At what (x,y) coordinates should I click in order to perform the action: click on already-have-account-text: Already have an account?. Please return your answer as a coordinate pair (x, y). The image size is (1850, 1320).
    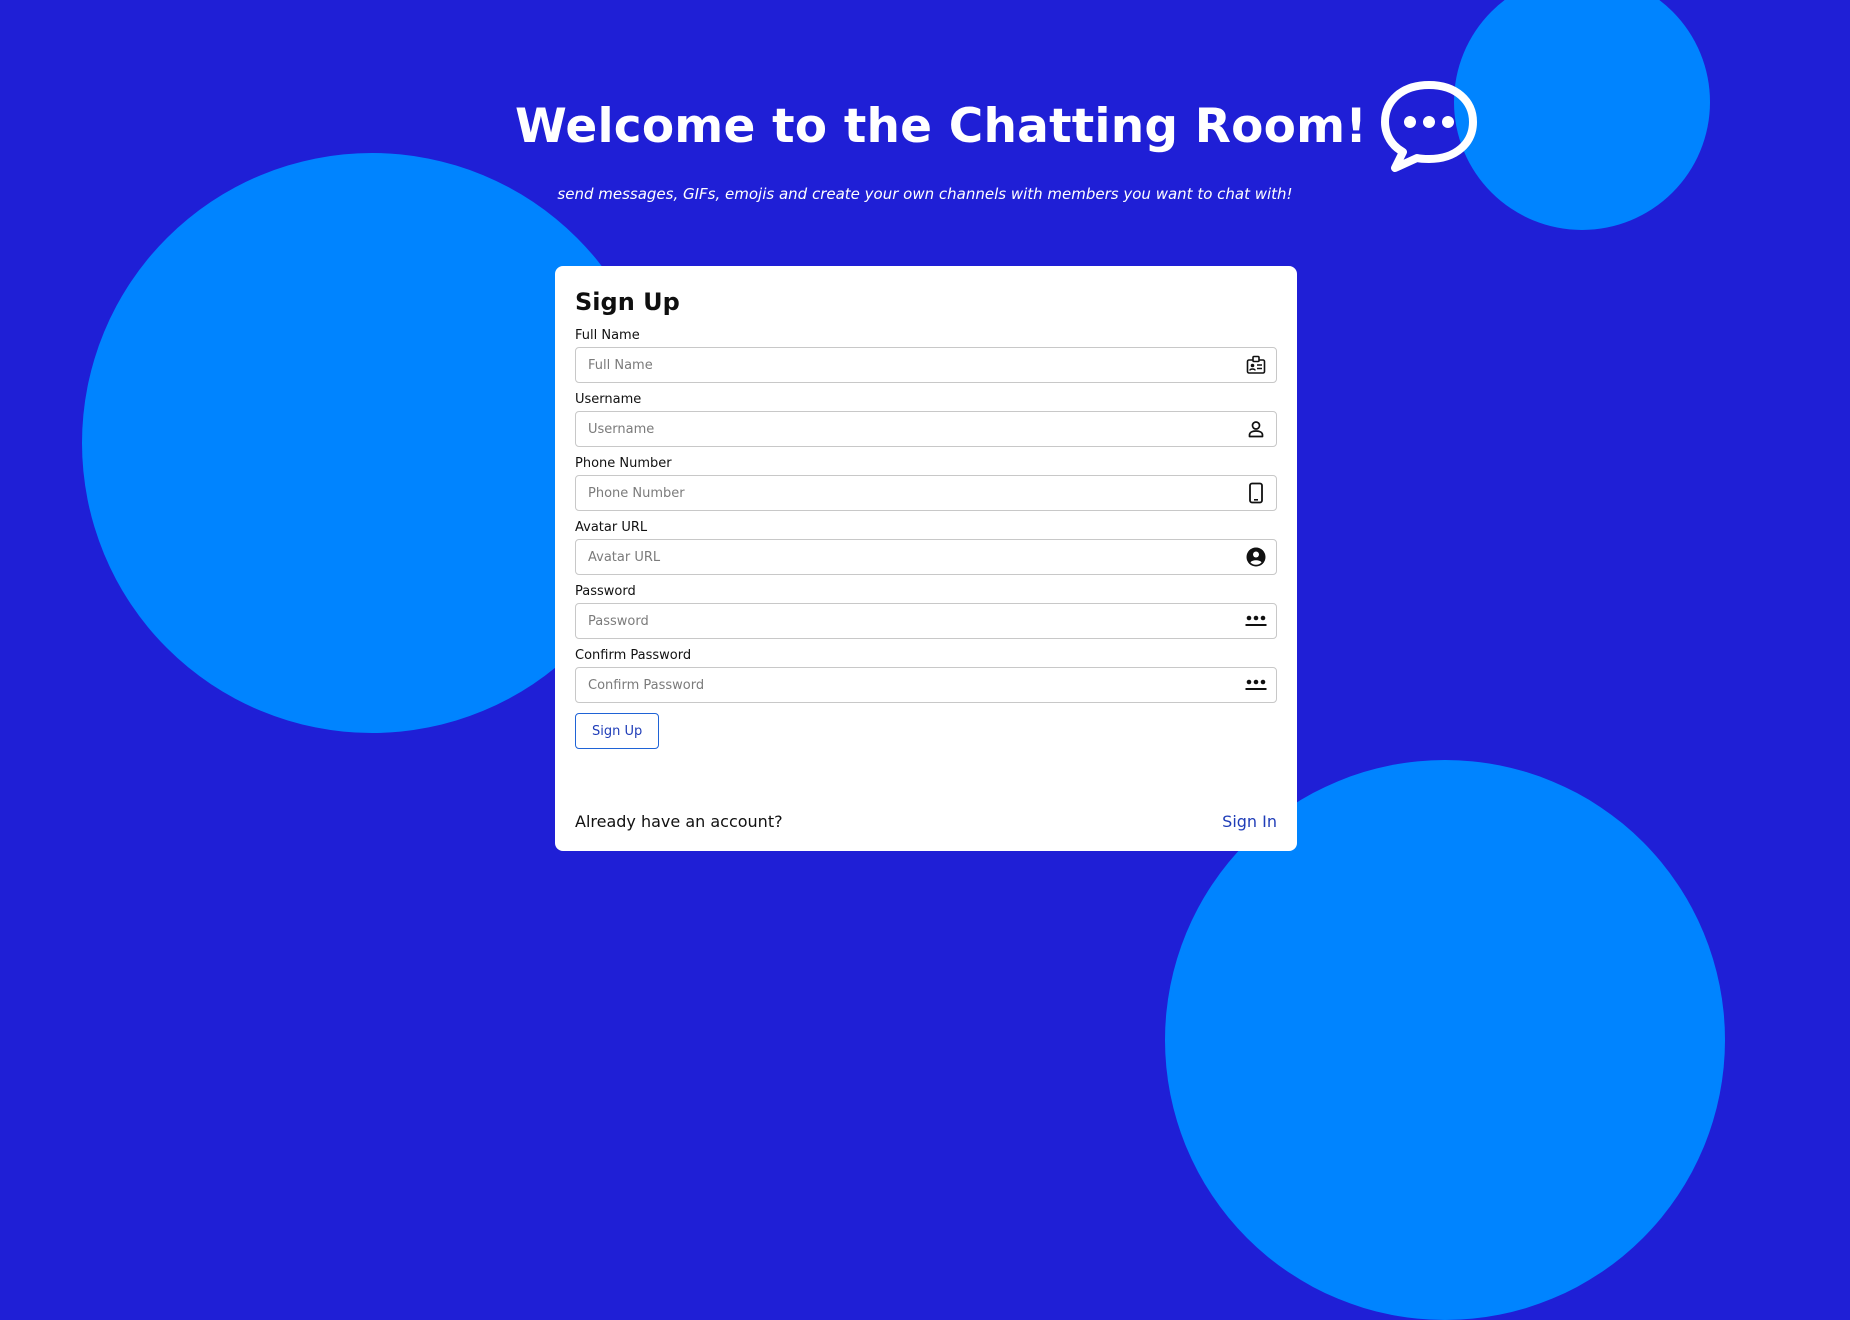
    Looking at the image, I should click on (679, 821).